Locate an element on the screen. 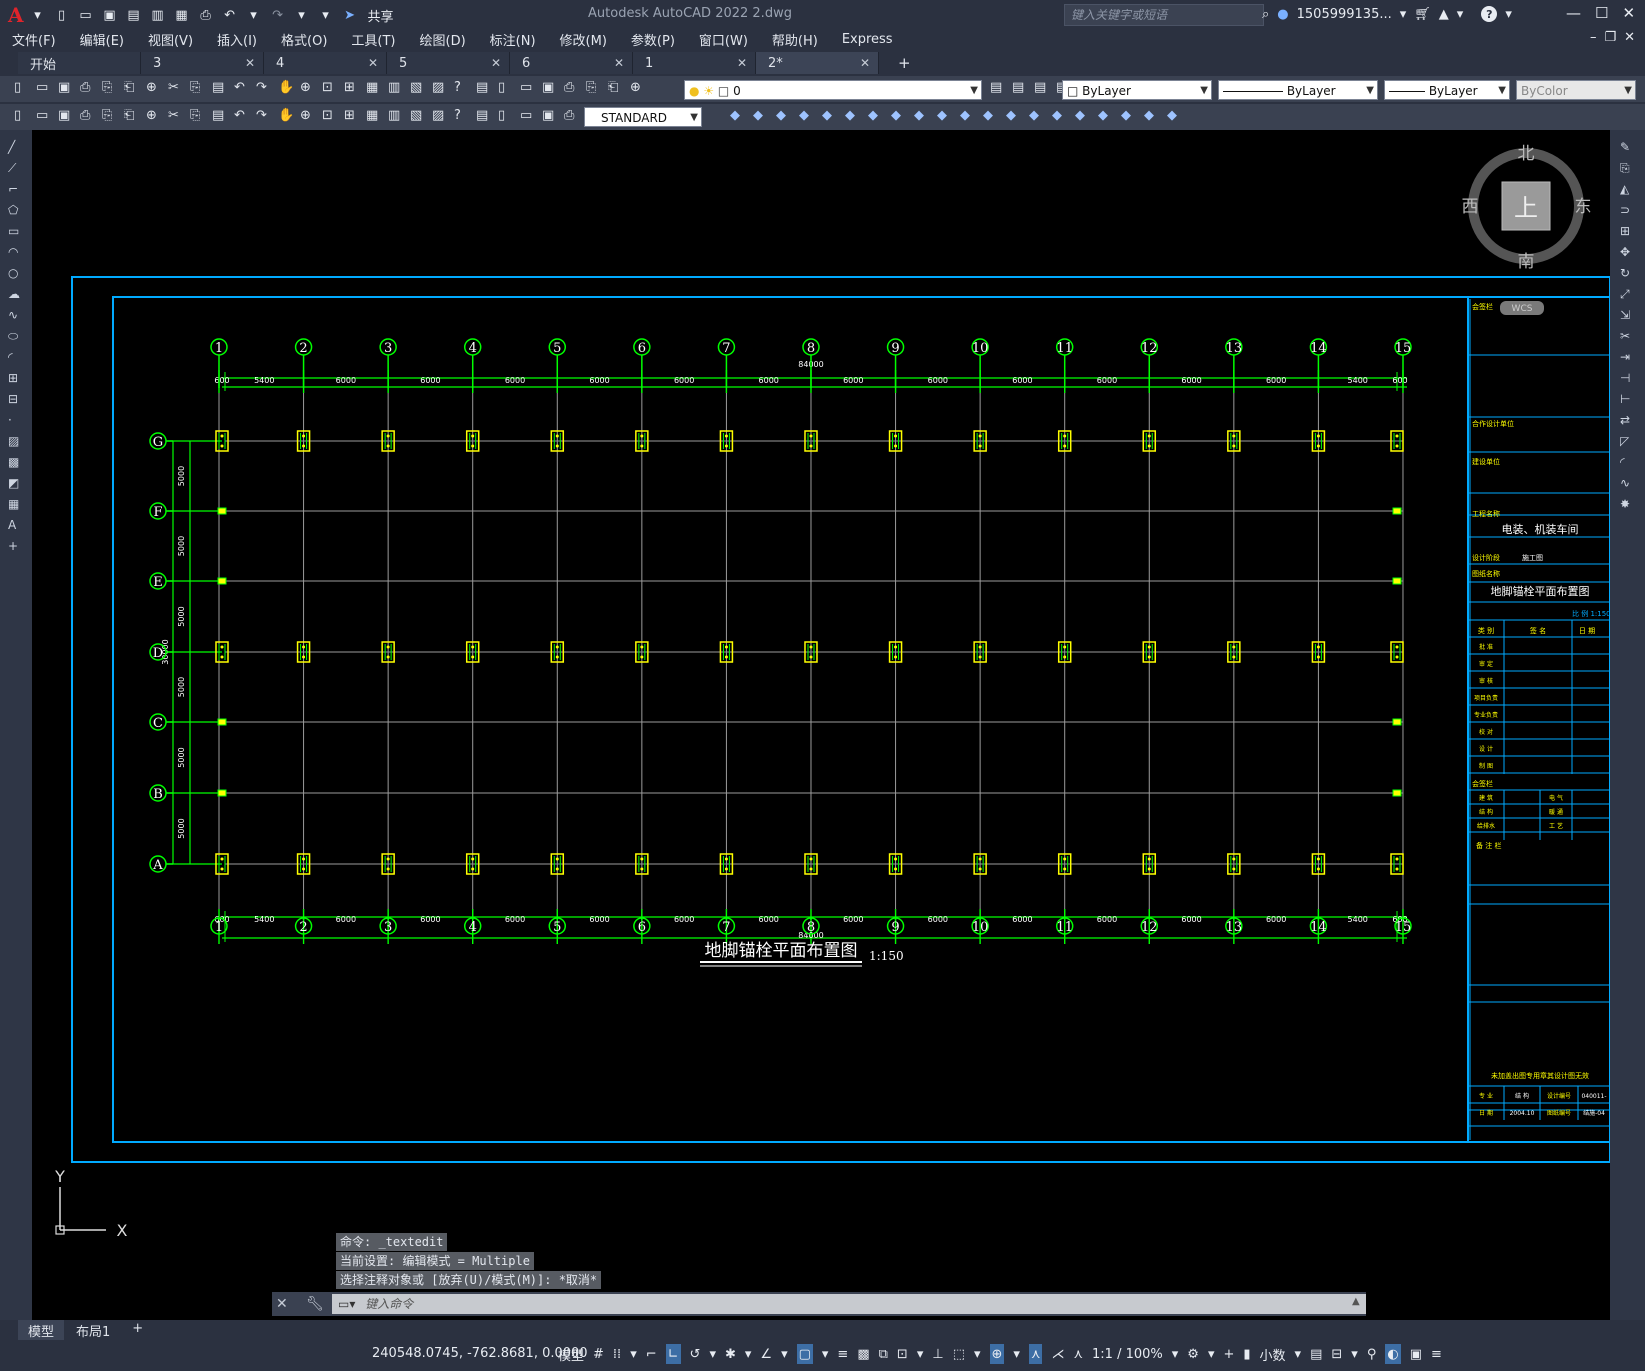 The width and height of the screenshot is (1645, 1371). model-space-button: 模型 is located at coordinates (571, 1354).